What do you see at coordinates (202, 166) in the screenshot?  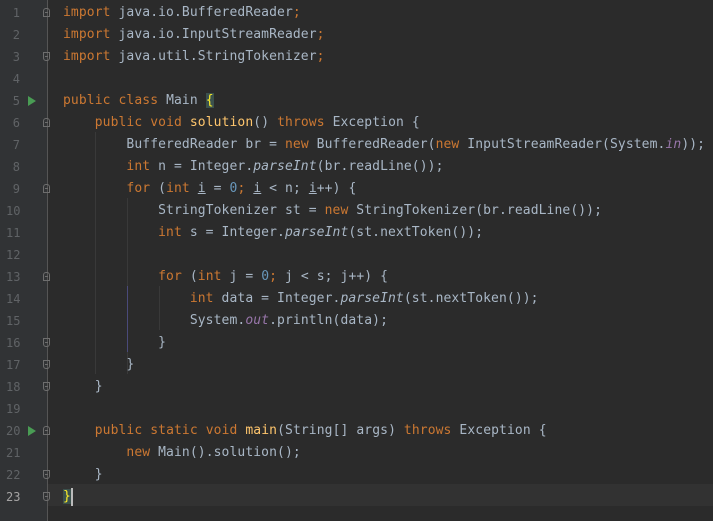 I see `code-text: n = Integer.` at bounding box center [202, 166].